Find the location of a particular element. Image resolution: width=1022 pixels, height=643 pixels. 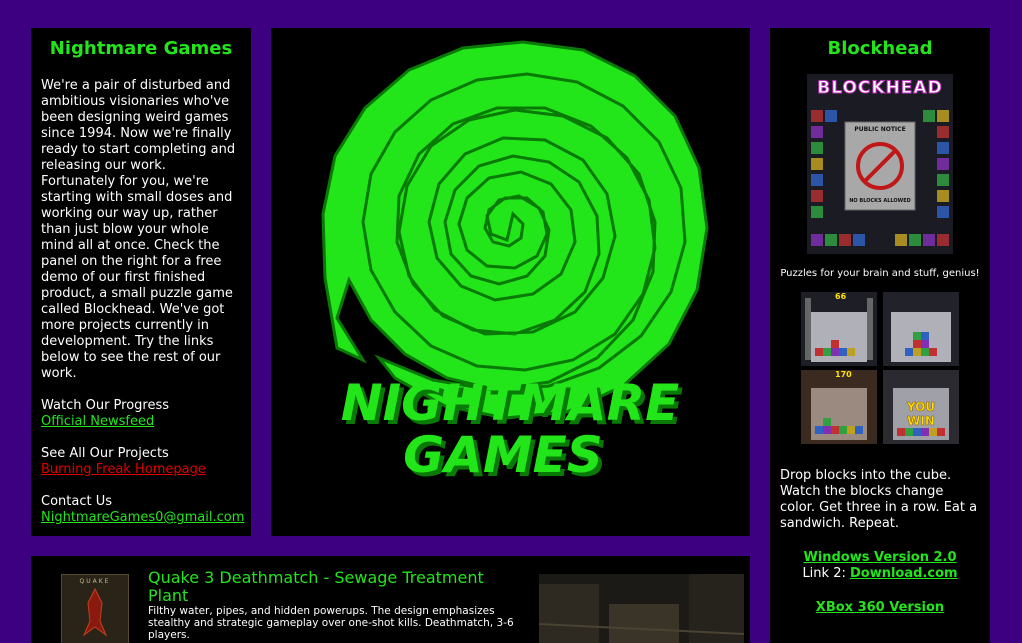

newsfeed-link: Official Newsfeed is located at coordinates (97, 421).